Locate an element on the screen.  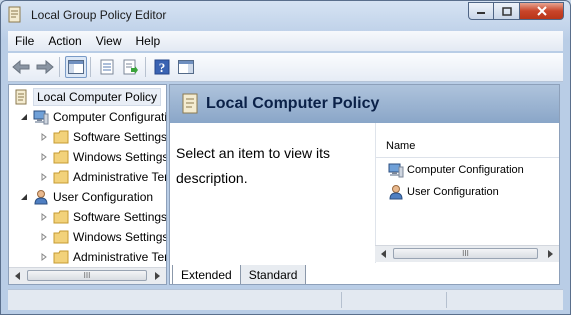
title-bar: Local Group Policy Editor is located at coordinates (285, 15).